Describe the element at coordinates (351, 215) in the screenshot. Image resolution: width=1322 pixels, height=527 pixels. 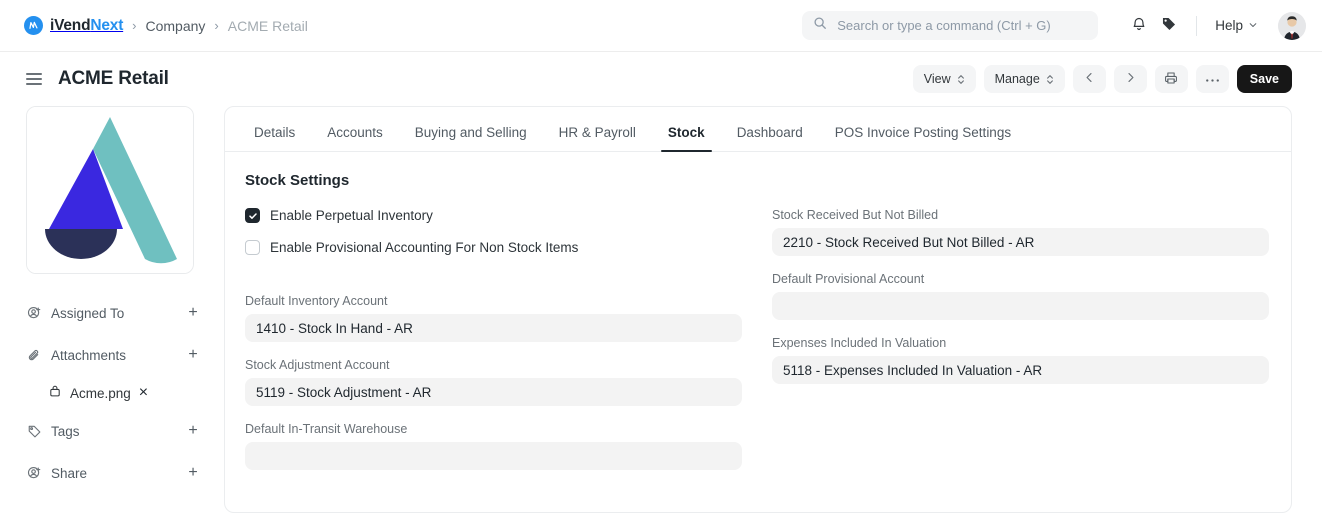
I see `checkbox-label: Enable Perpetual Inventory` at that location.